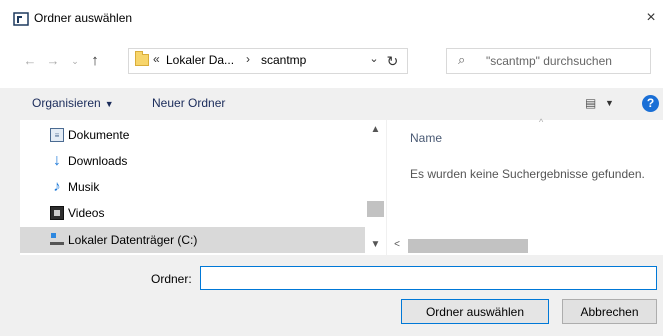  Describe the element at coordinates (142, 58) in the screenshot. I see `folder-icon` at that location.